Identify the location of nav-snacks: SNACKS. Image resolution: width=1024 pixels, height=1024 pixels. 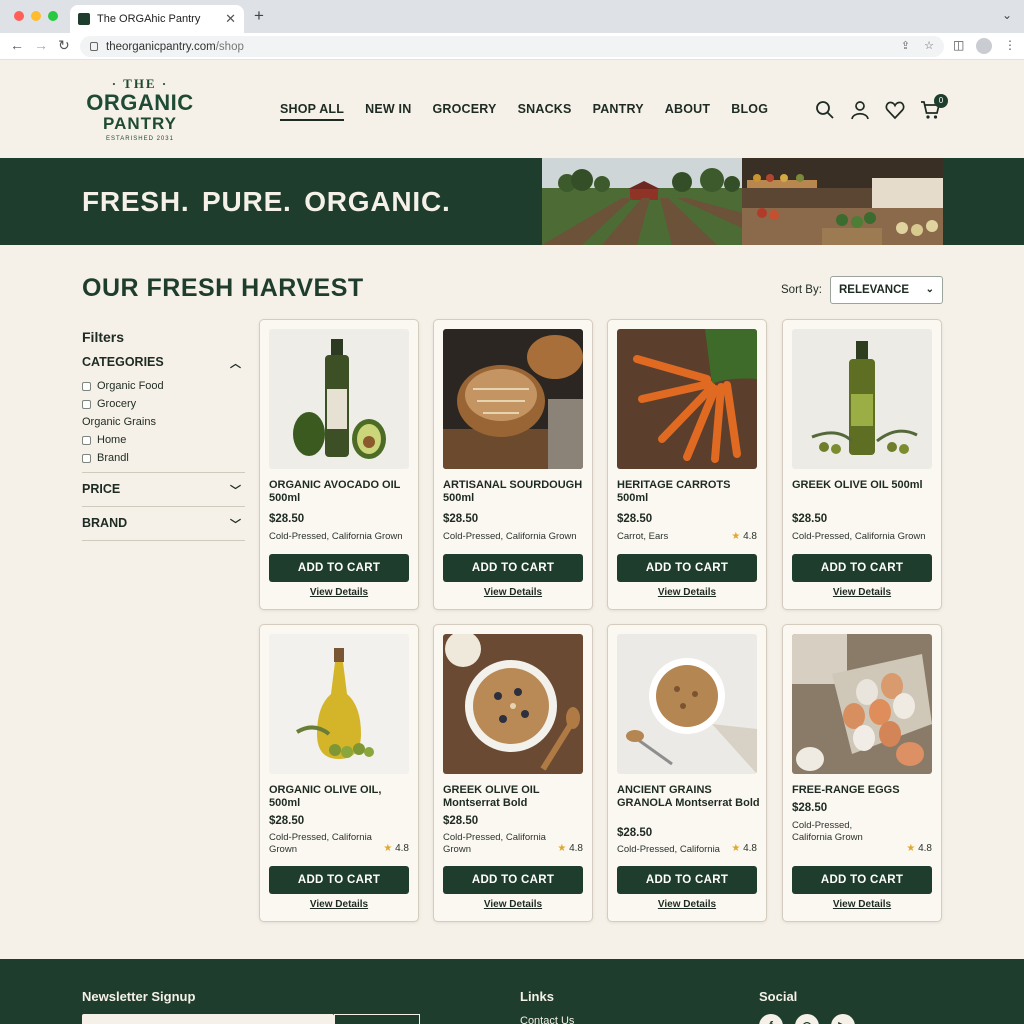
(545, 111).